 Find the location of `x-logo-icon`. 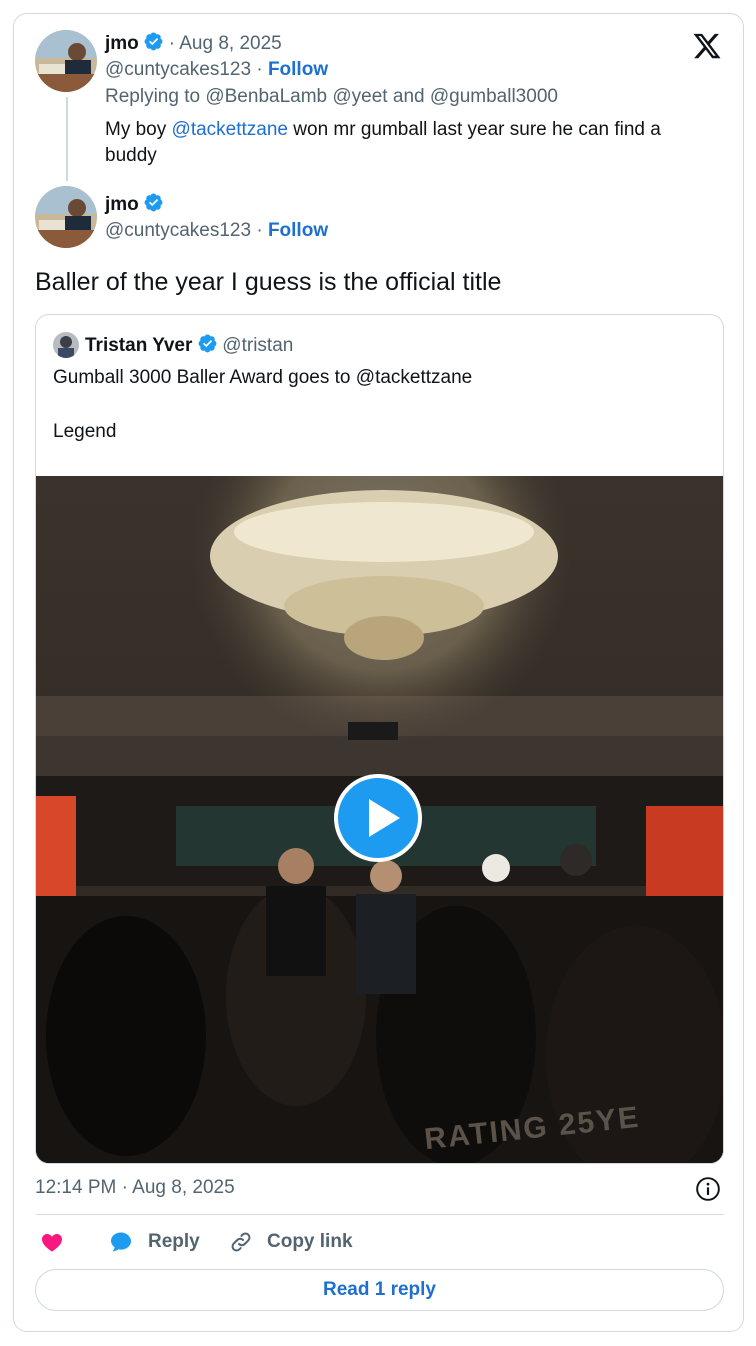

x-logo-icon is located at coordinates (707, 46).